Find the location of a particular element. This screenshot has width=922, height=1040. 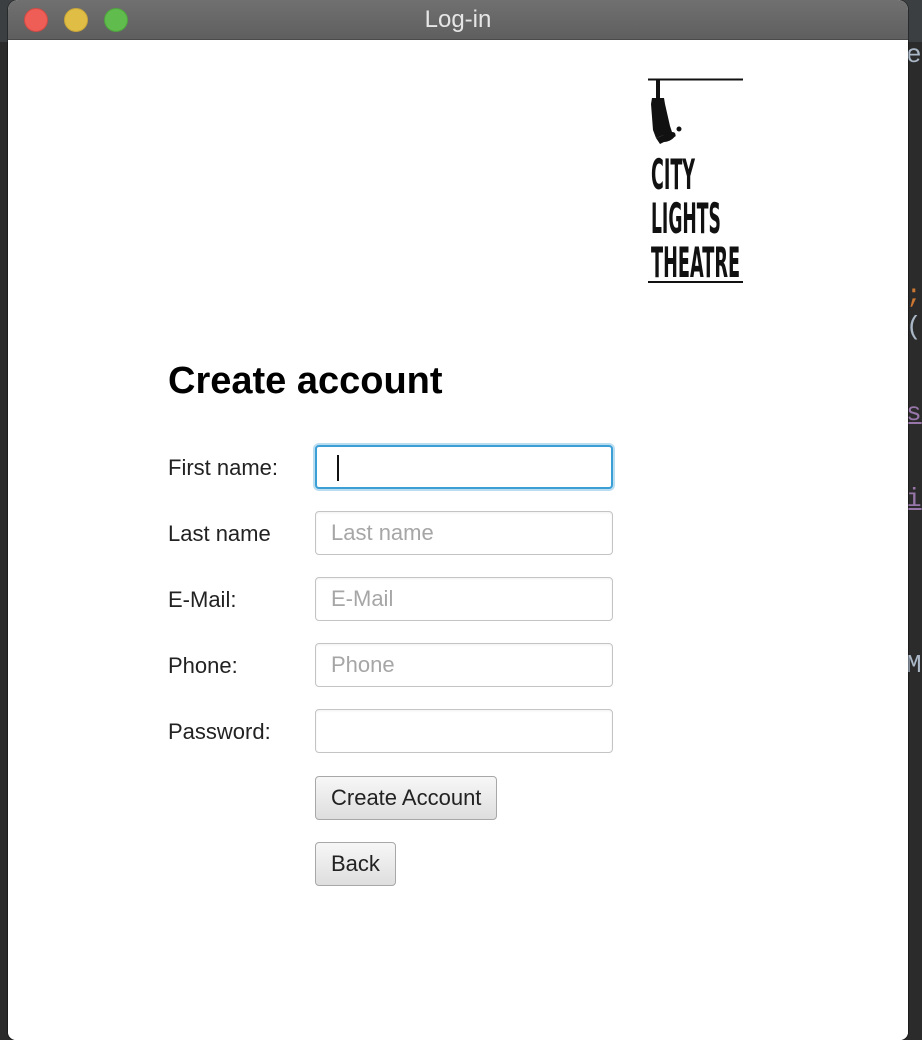

first-name-label: First name: is located at coordinates (223, 467).